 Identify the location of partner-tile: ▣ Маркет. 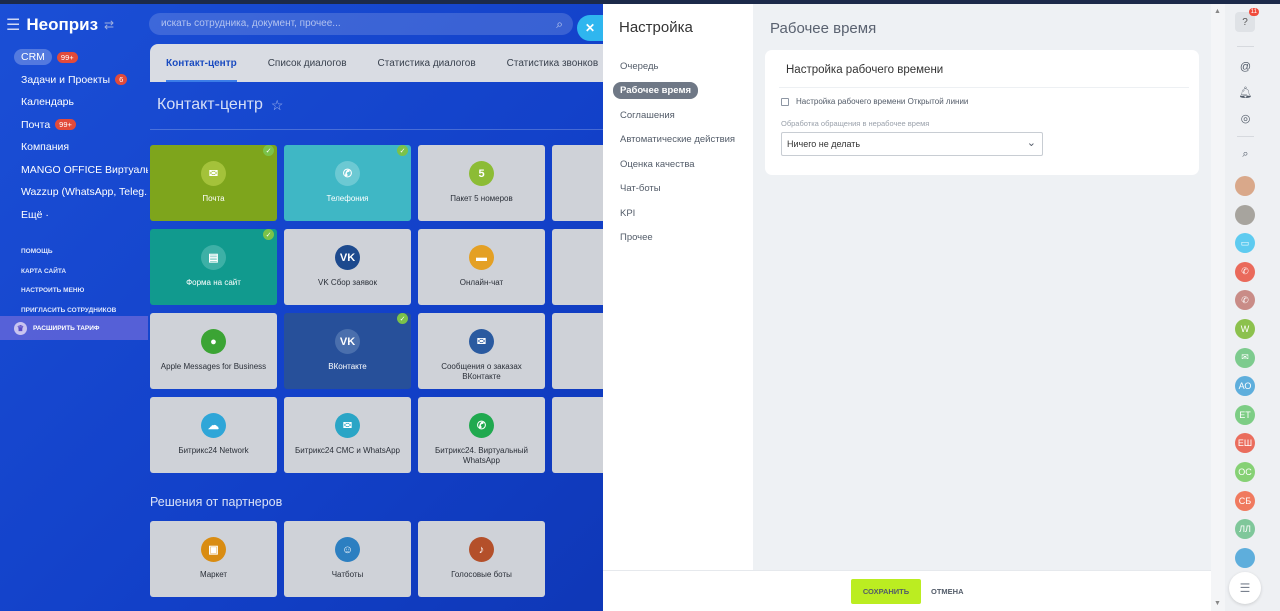
(213, 559).